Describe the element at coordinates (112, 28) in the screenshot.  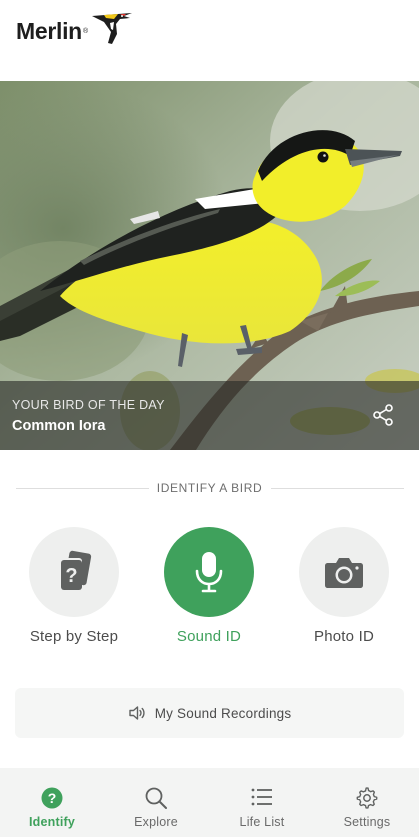
I see `logo-bird-icon` at that location.